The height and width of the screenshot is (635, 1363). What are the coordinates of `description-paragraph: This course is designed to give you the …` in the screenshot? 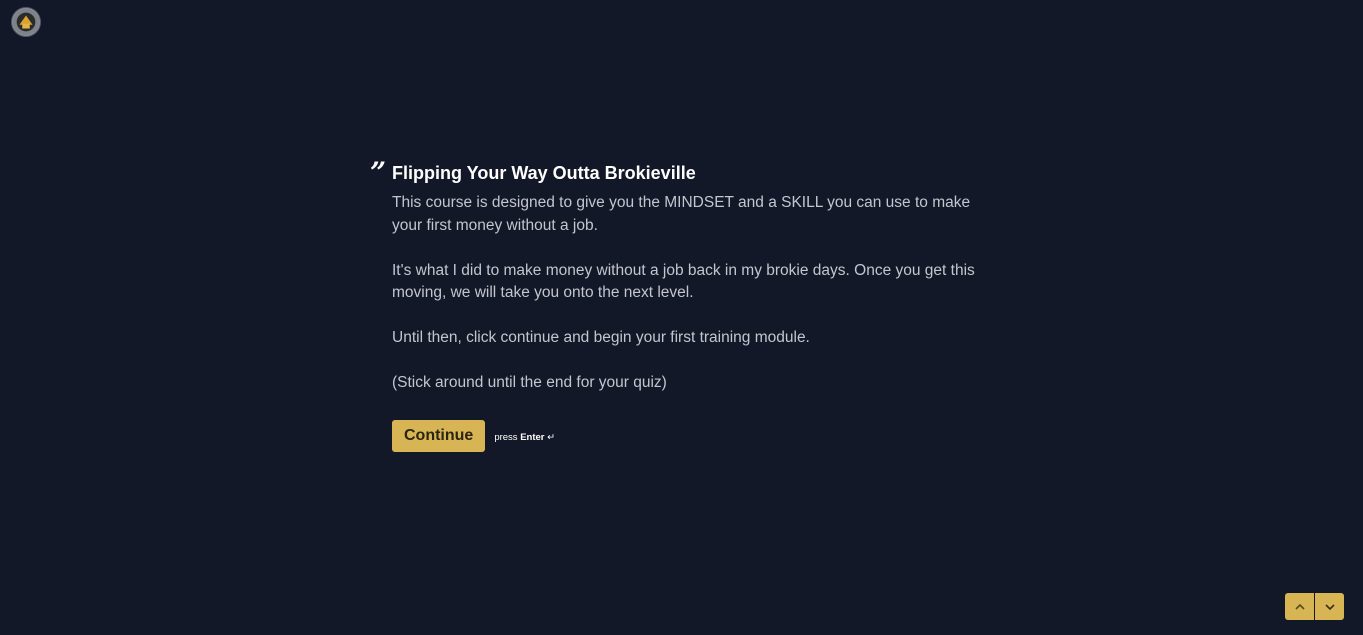 It's located at (681, 214).